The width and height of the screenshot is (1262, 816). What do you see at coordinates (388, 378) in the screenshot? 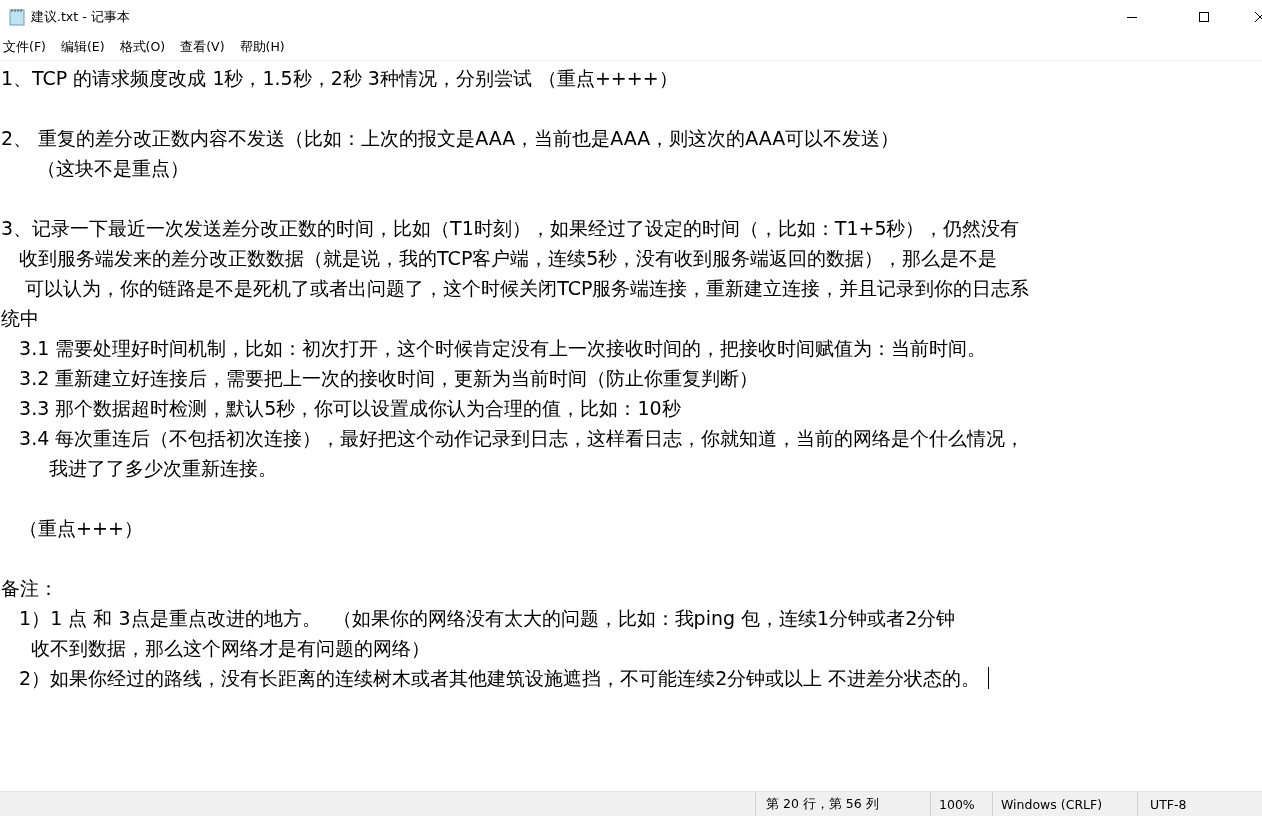
I see `text-line: 3.2 重新建立好连接后，需要把上一次的接收时间，更新为当前时间（防止你重复判断）` at bounding box center [388, 378].